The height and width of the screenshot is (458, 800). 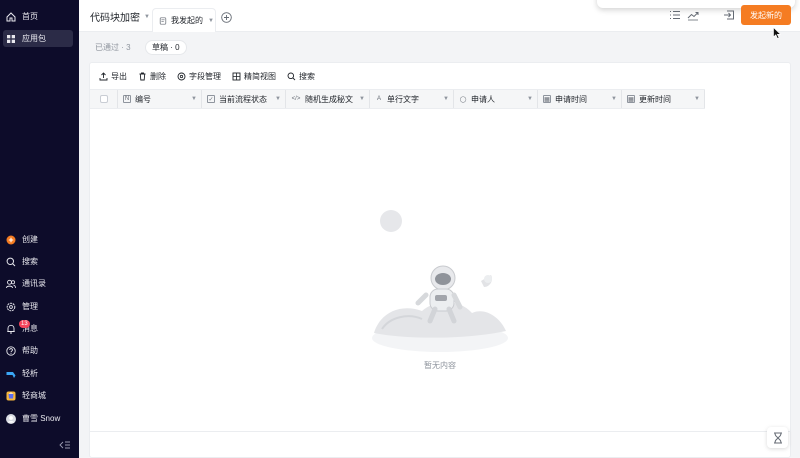 What do you see at coordinates (483, 99) in the screenshot?
I see `column-label: 申请人` at bounding box center [483, 99].